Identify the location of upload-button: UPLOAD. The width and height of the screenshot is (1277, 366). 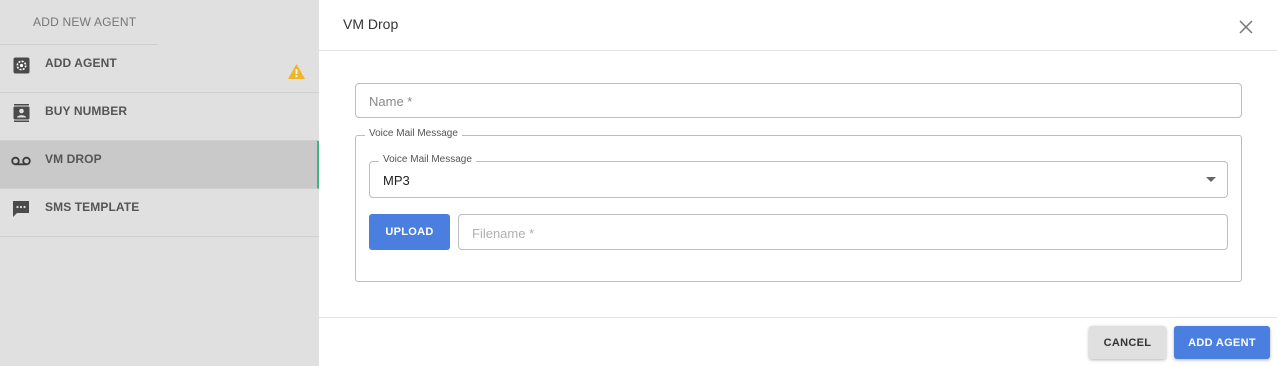
(409, 232).